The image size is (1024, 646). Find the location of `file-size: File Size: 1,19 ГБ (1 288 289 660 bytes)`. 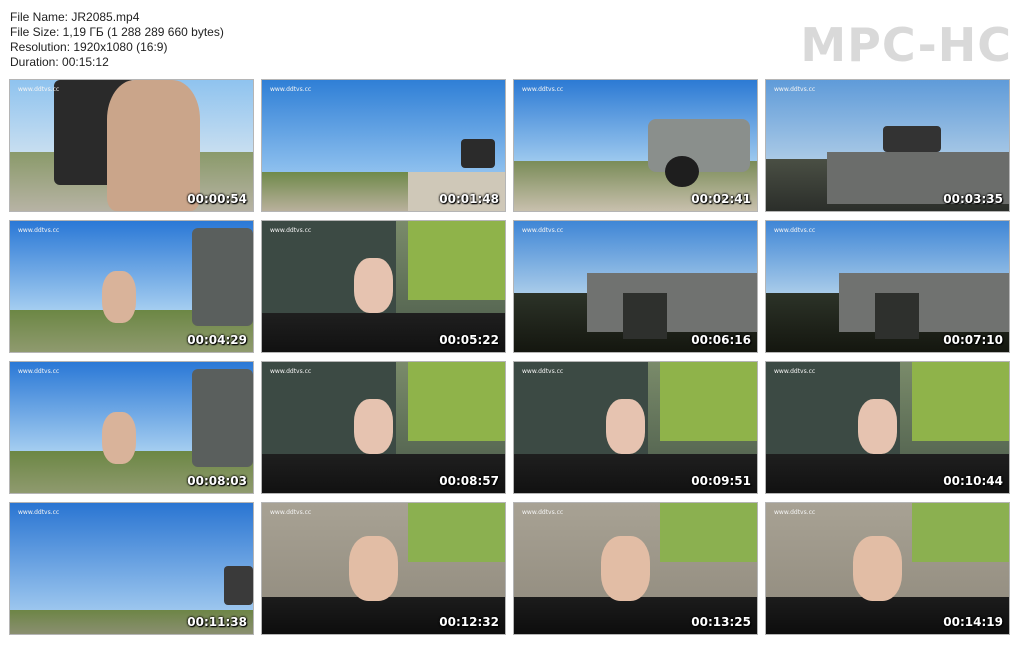

file-size: File Size: 1,19 ГБ (1 288 289 660 bytes) is located at coordinates (117, 32).